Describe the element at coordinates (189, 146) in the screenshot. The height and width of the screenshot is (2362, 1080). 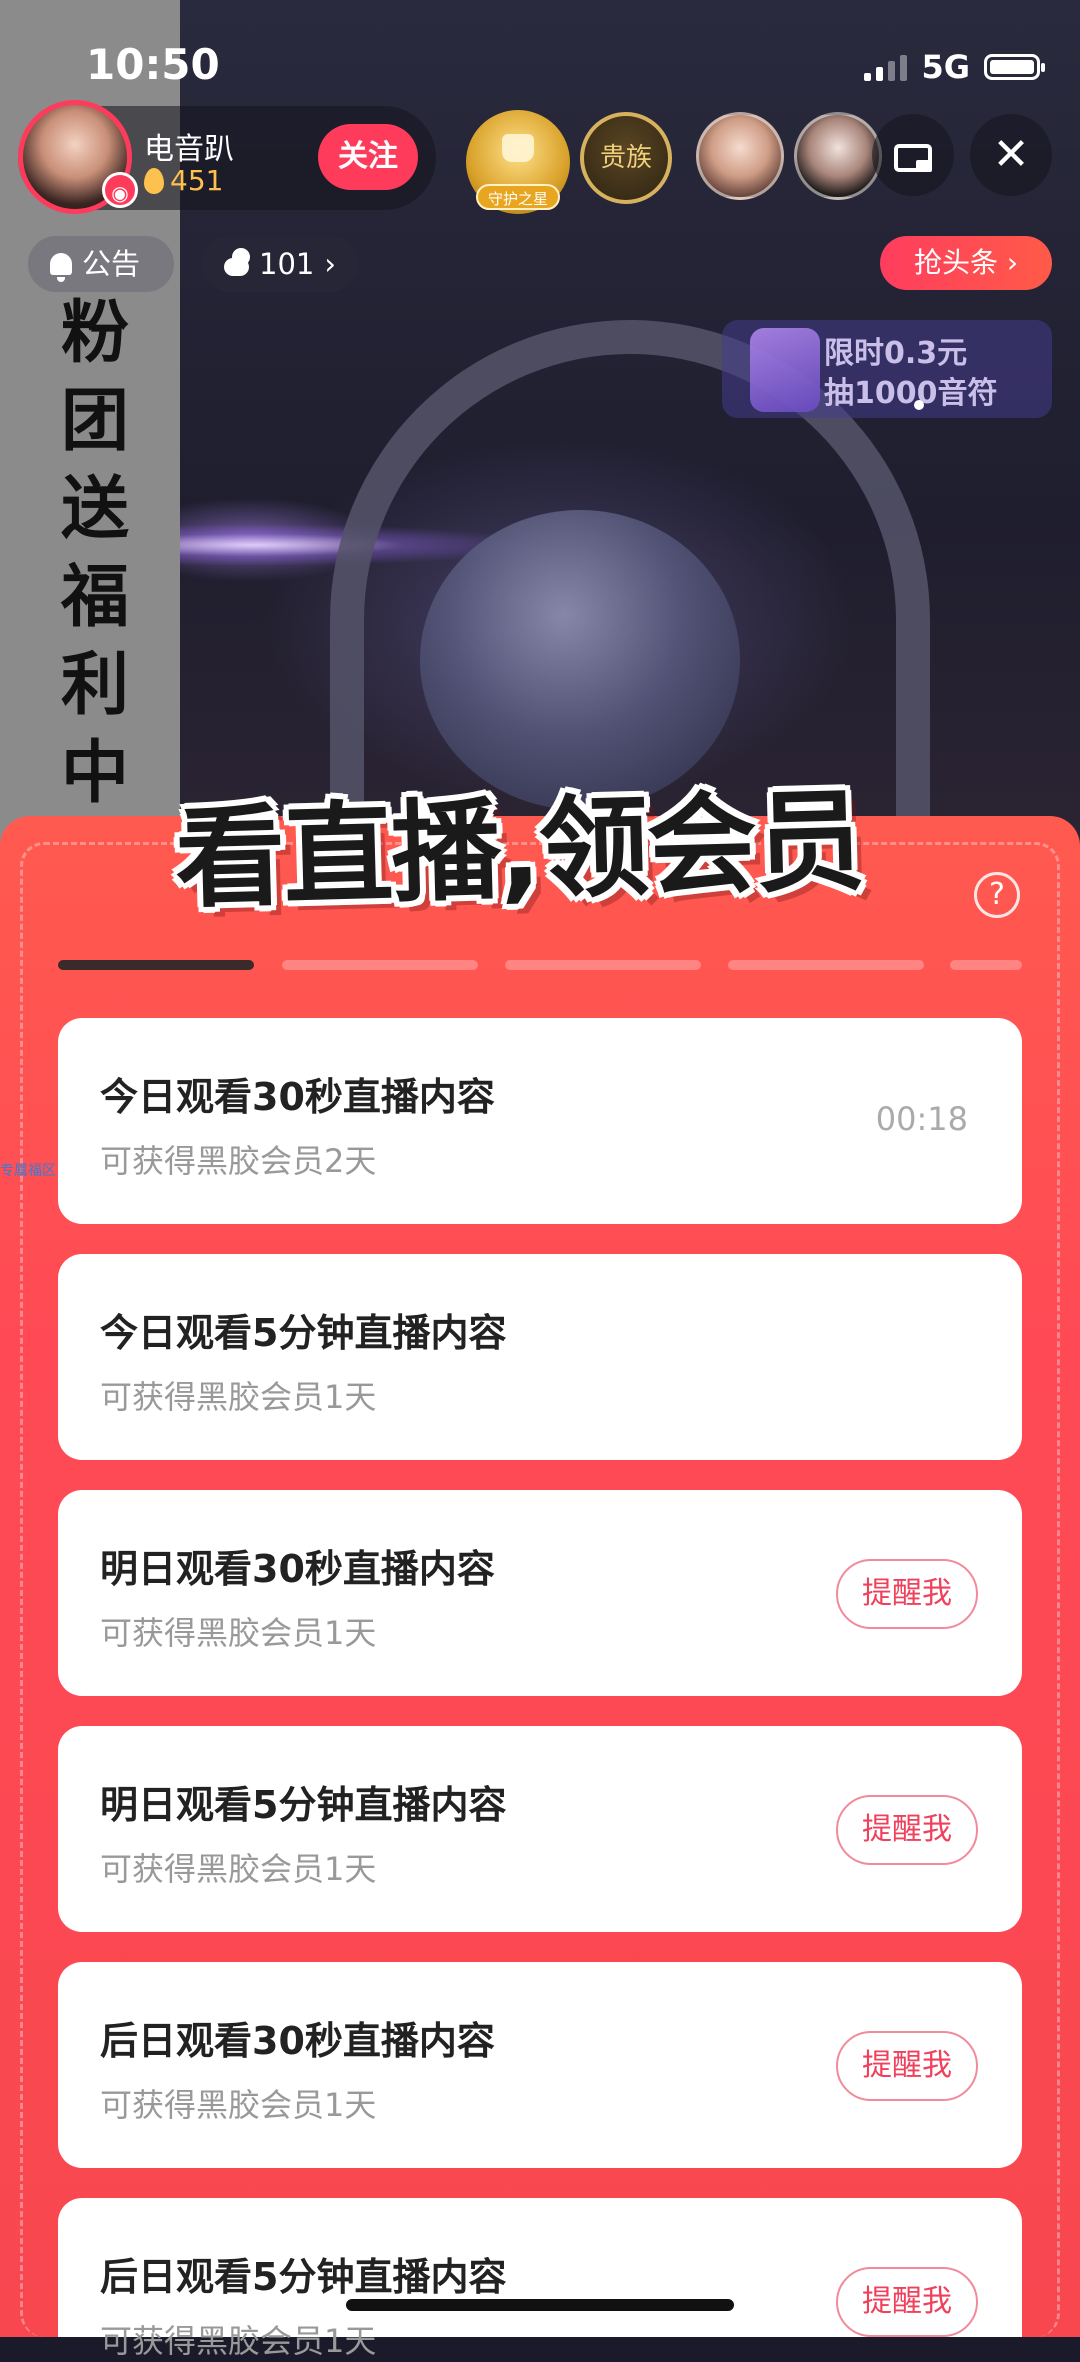
I see `host-name: 电音趴` at that location.